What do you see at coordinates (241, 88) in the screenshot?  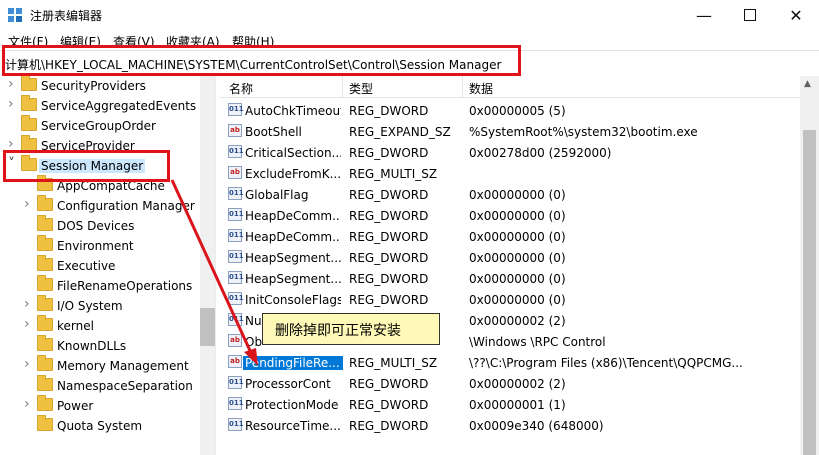 I see `column-name: 名称` at bounding box center [241, 88].